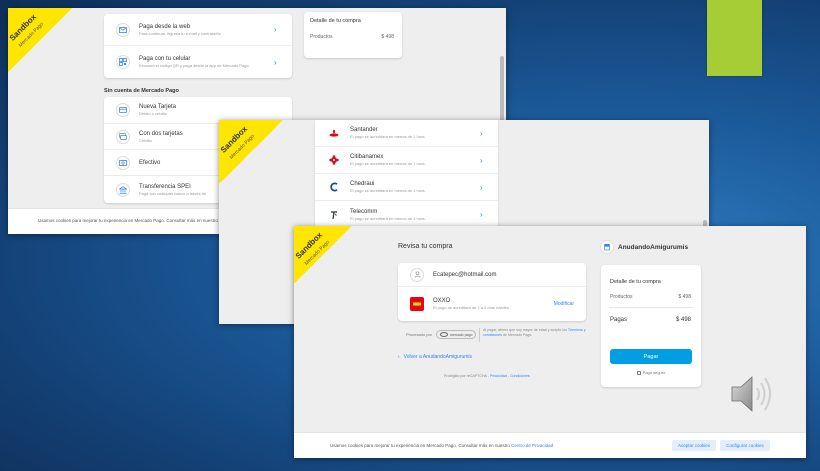 The width and height of the screenshot is (820, 471). I want to click on chedraui-icon, so click(334, 187).